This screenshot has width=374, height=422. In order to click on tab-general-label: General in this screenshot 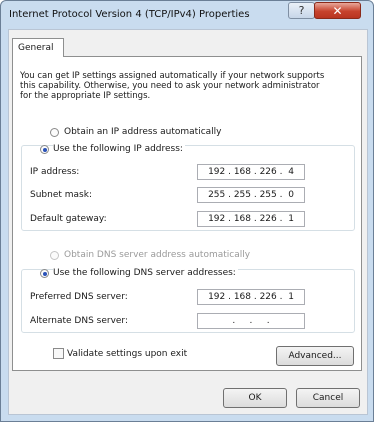, I will do `click(36, 48)`.